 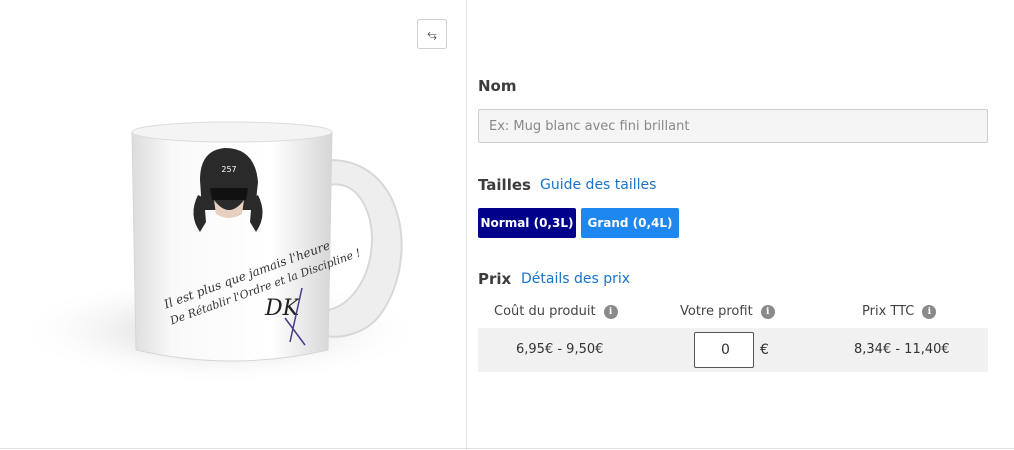 What do you see at coordinates (630, 223) in the screenshot?
I see `size-grand-button: Grand (0,4L)` at bounding box center [630, 223].